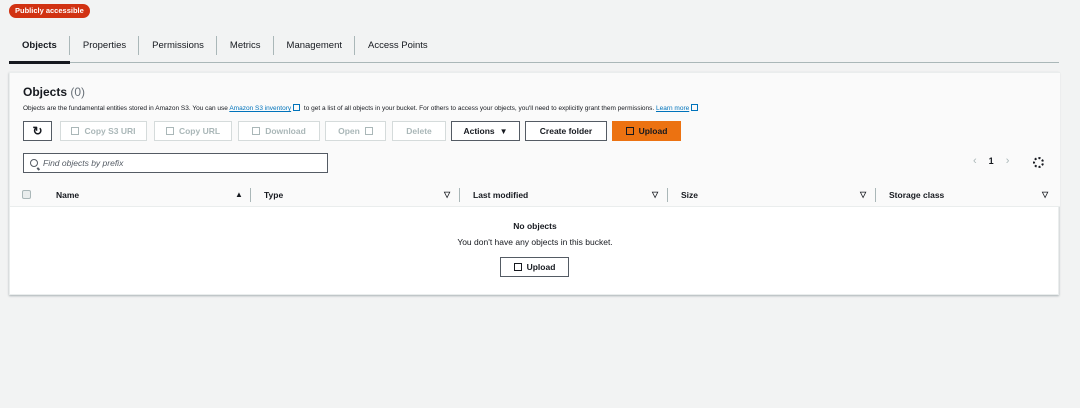 The width and height of the screenshot is (1080, 408). I want to click on objects-title: Objects (0), so click(54, 92).